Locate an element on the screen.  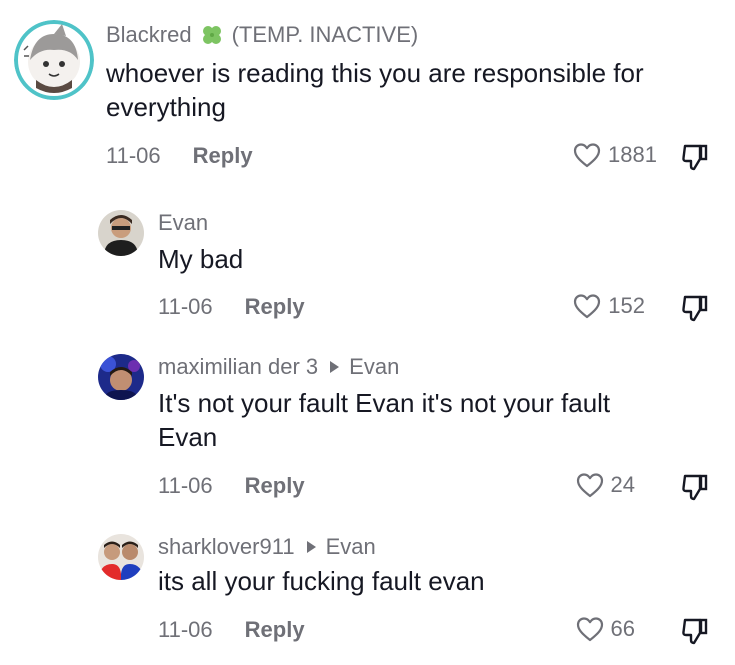
like-count: 66 is located at coordinates (622, 628).